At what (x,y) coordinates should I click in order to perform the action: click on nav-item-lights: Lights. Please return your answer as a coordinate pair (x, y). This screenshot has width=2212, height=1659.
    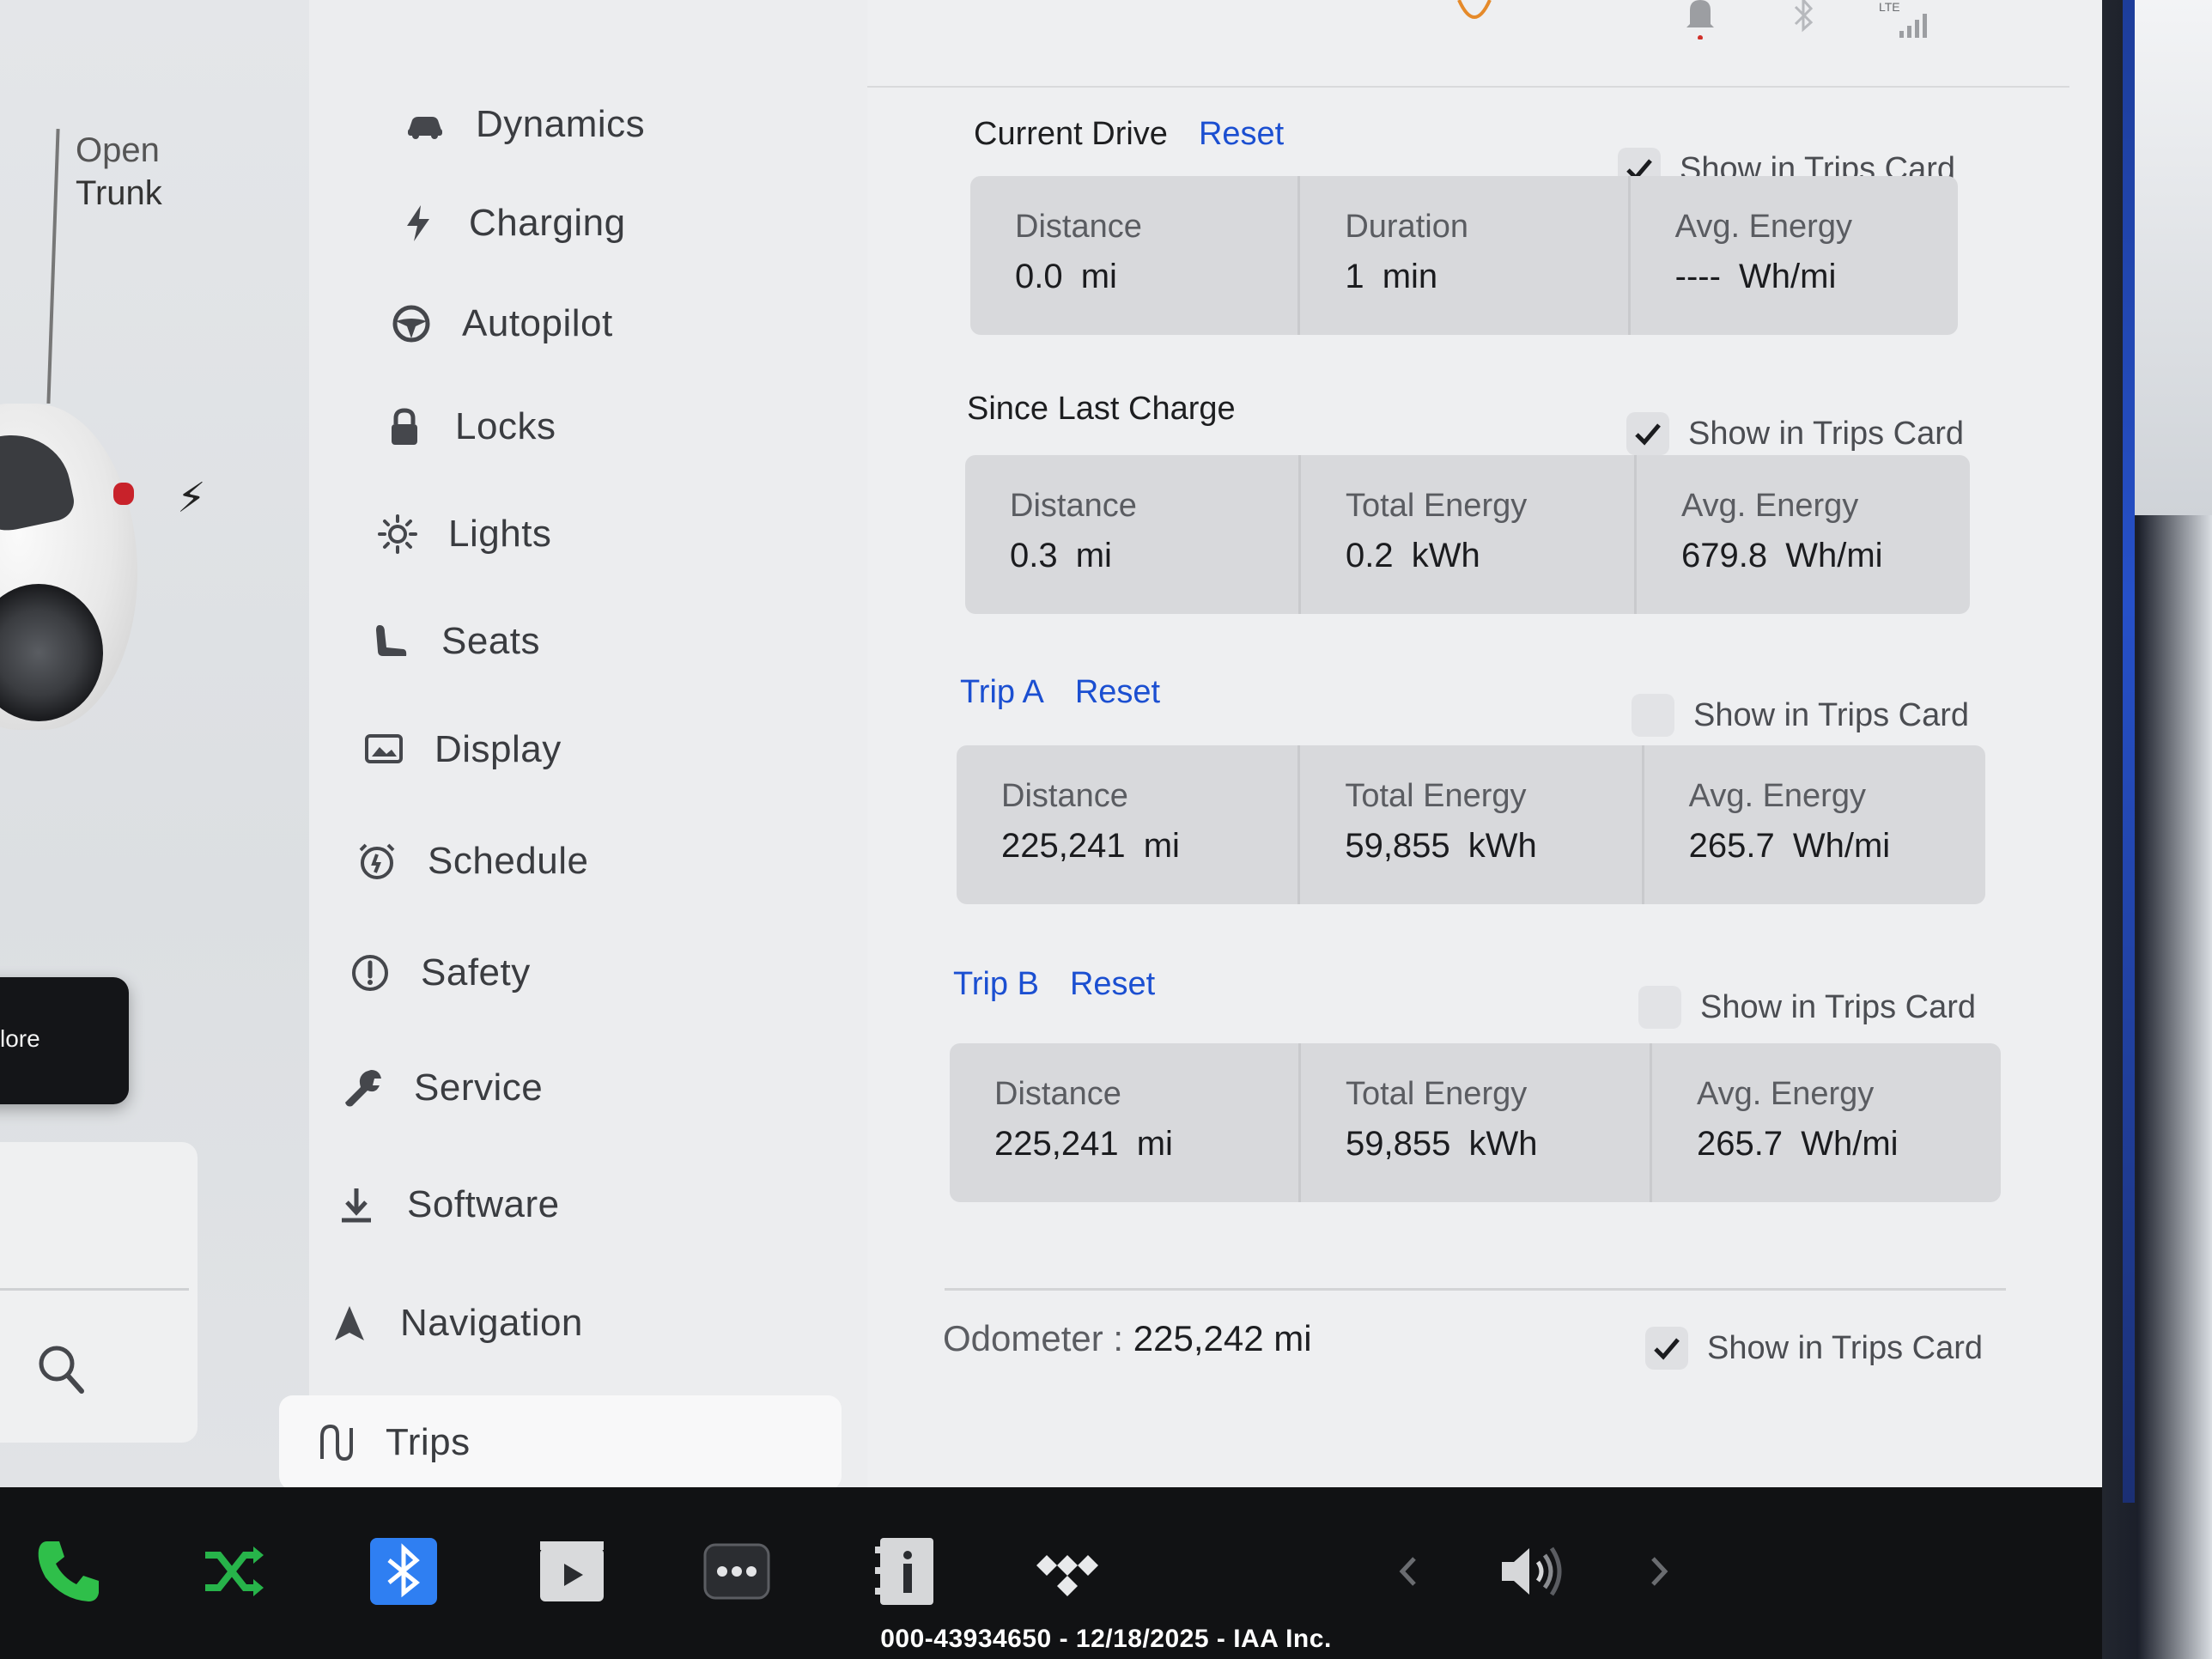
    Looking at the image, I should click on (460, 534).